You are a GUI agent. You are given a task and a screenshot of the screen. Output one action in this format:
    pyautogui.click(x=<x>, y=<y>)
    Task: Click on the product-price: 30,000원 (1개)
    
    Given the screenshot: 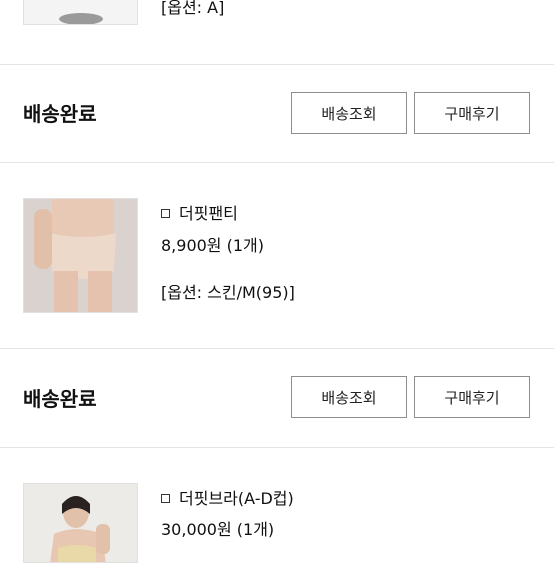 What is the action you would take?
    pyautogui.click(x=218, y=529)
    